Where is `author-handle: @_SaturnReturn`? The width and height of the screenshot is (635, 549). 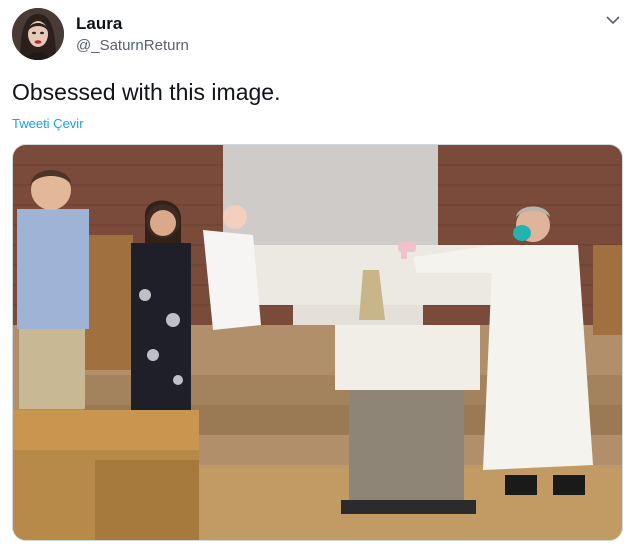 author-handle: @_SaturnReturn is located at coordinates (132, 45).